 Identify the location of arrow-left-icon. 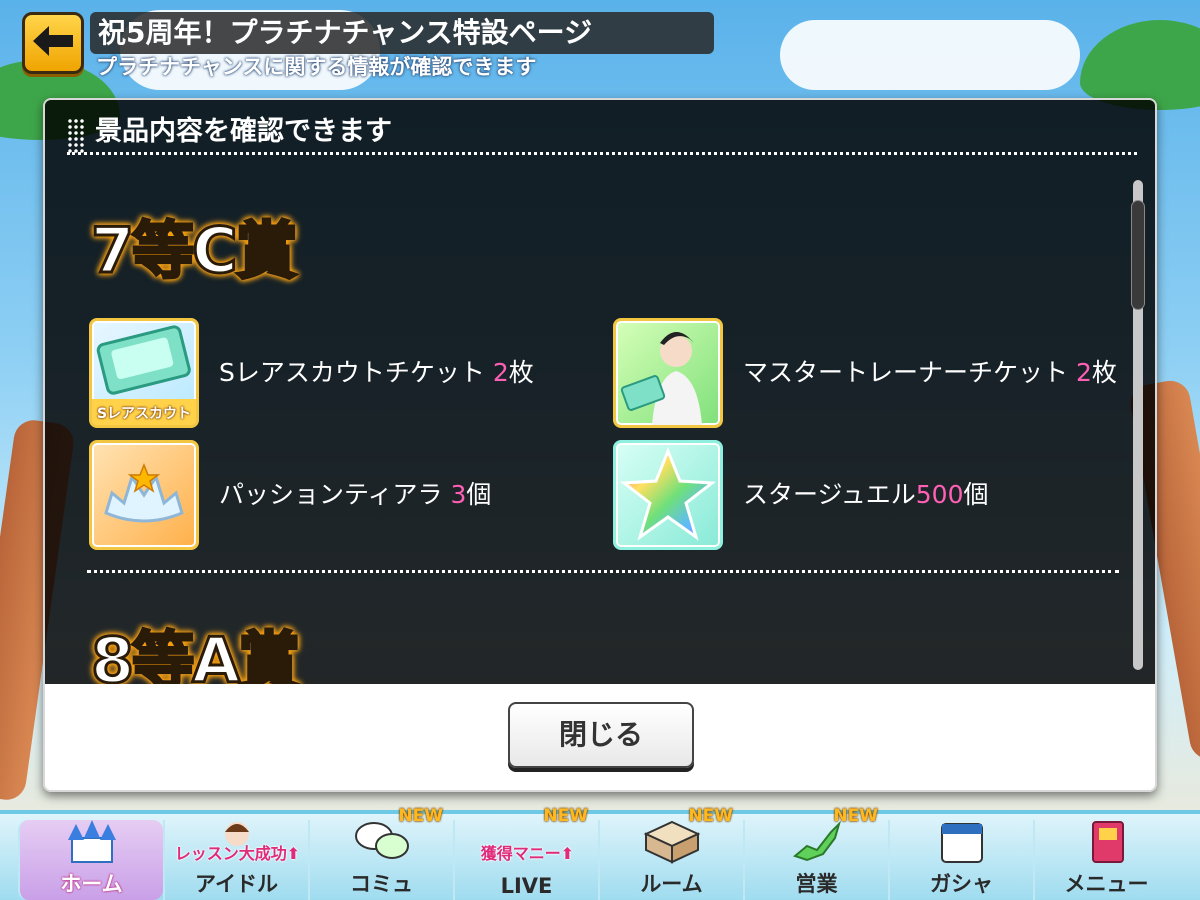
(53, 43).